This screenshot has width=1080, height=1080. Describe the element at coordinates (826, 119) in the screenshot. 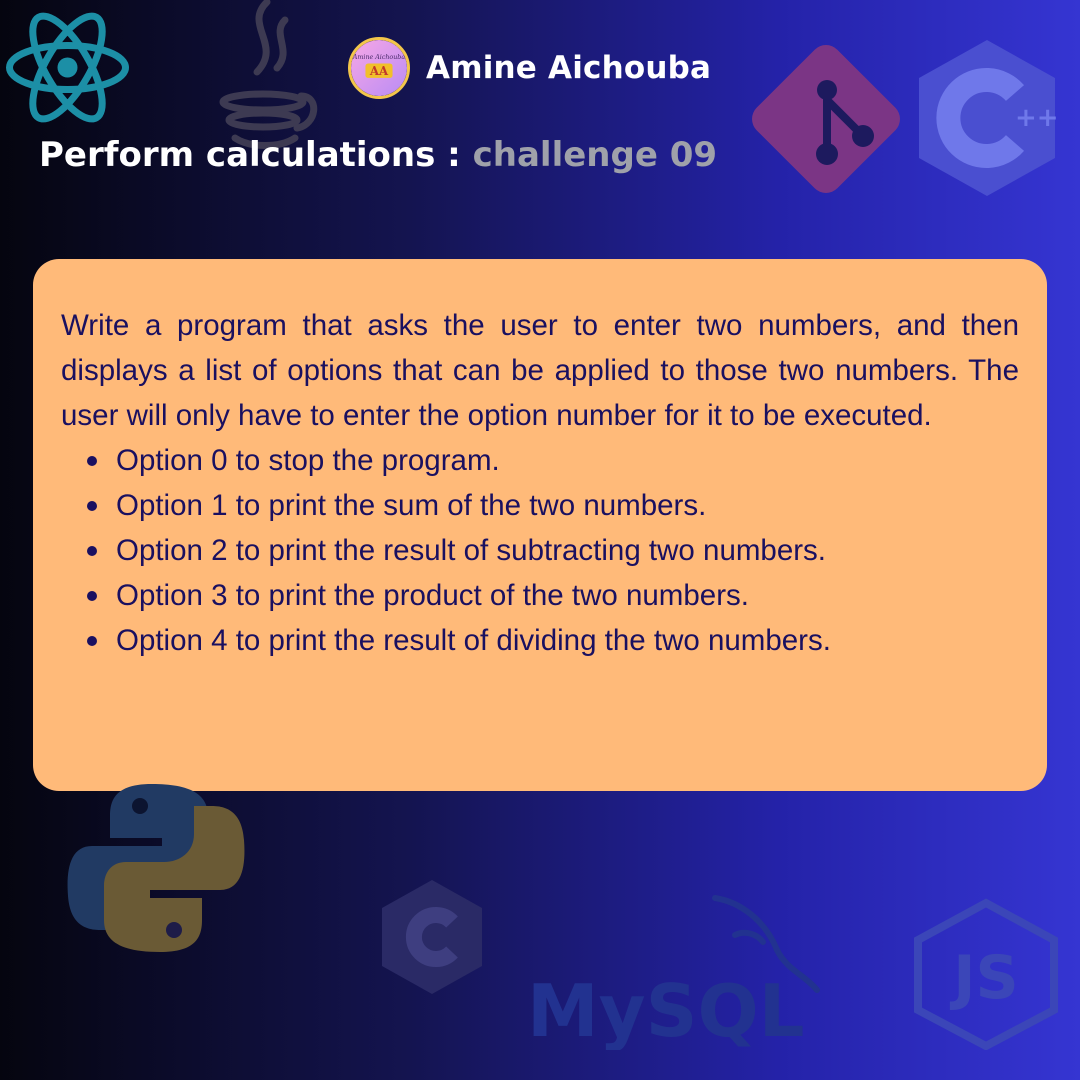

I see `git-icon` at that location.